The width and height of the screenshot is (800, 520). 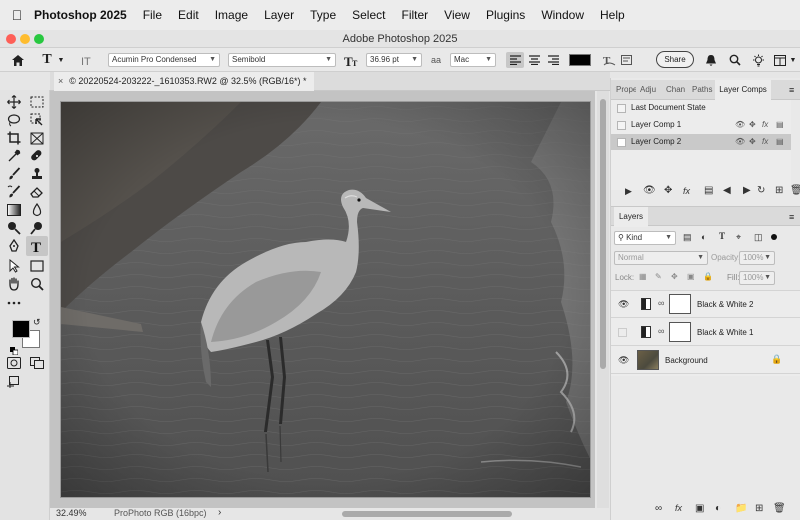 What do you see at coordinates (37, 210) in the screenshot?
I see `blur-tool-icon` at bounding box center [37, 210].